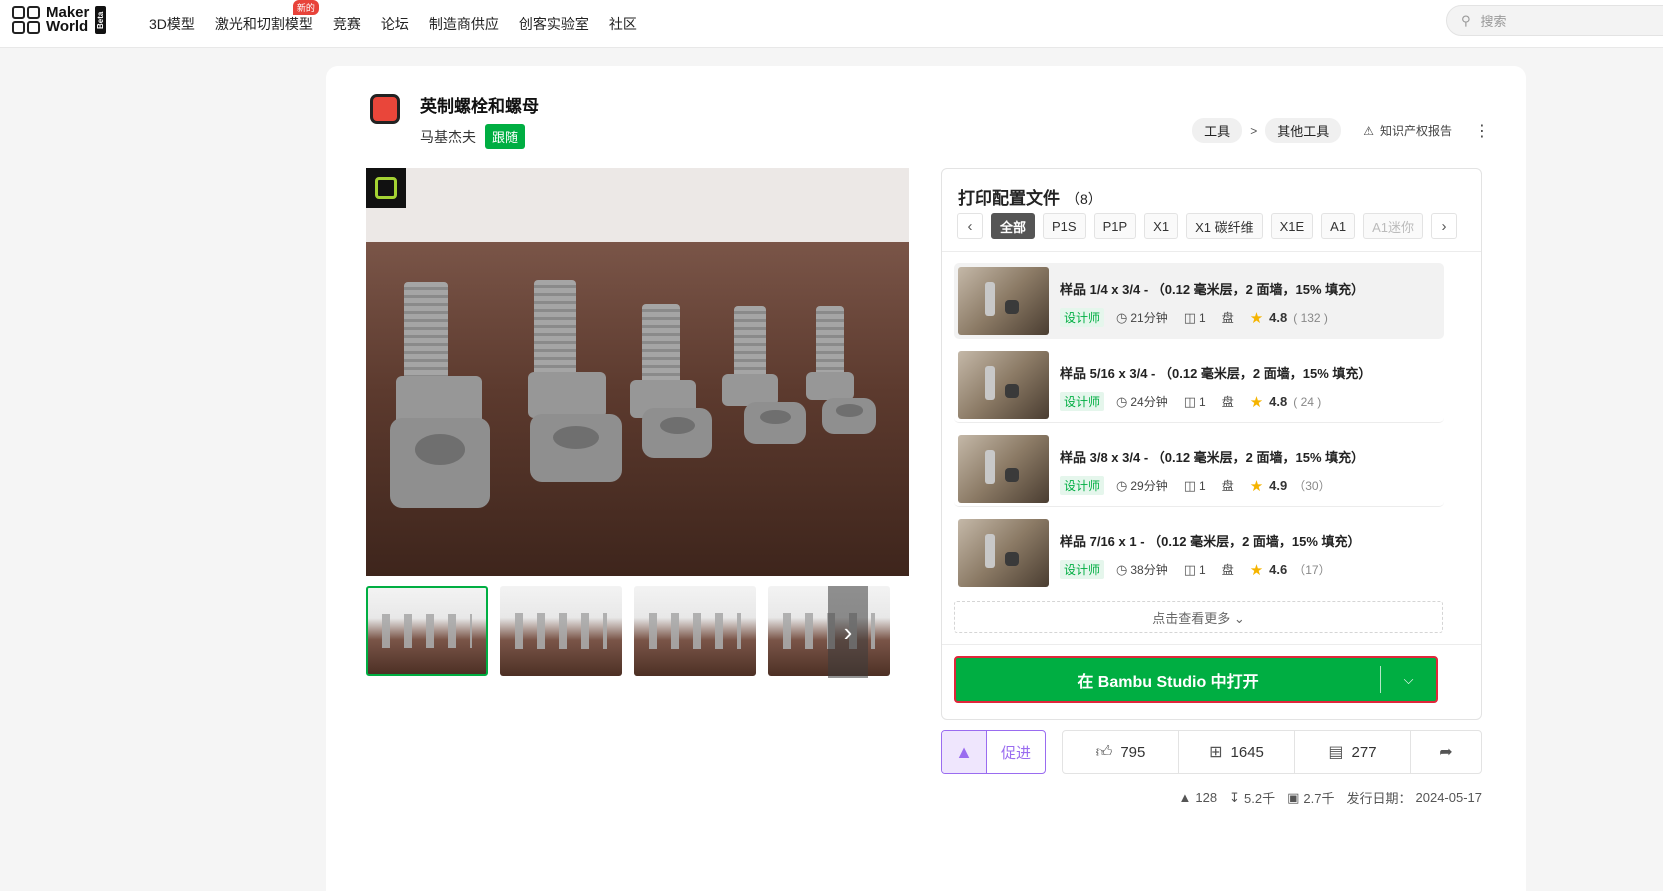  I want to click on nav-link-forum: 论坛, so click(395, 24).